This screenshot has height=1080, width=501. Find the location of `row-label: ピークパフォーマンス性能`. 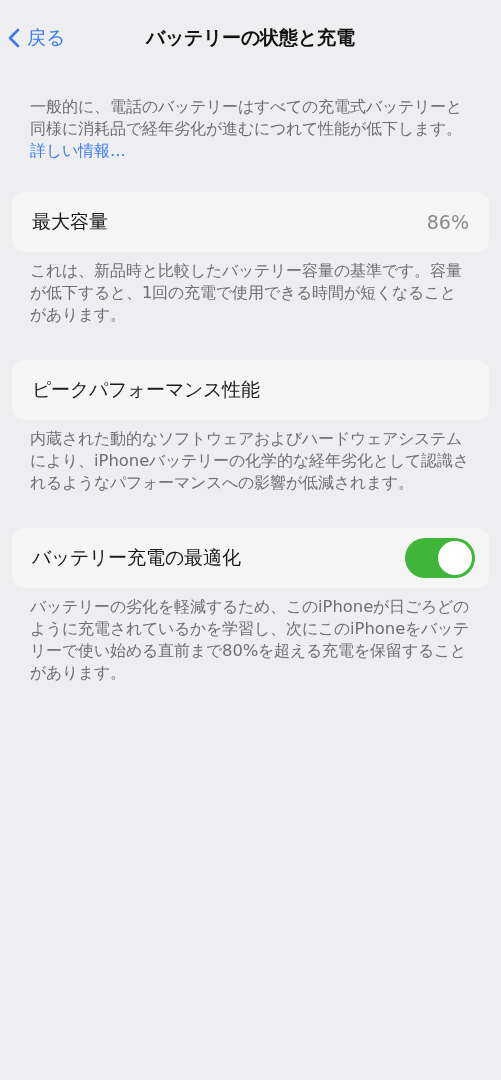

row-label: ピークパフォーマンス性能 is located at coordinates (146, 389).